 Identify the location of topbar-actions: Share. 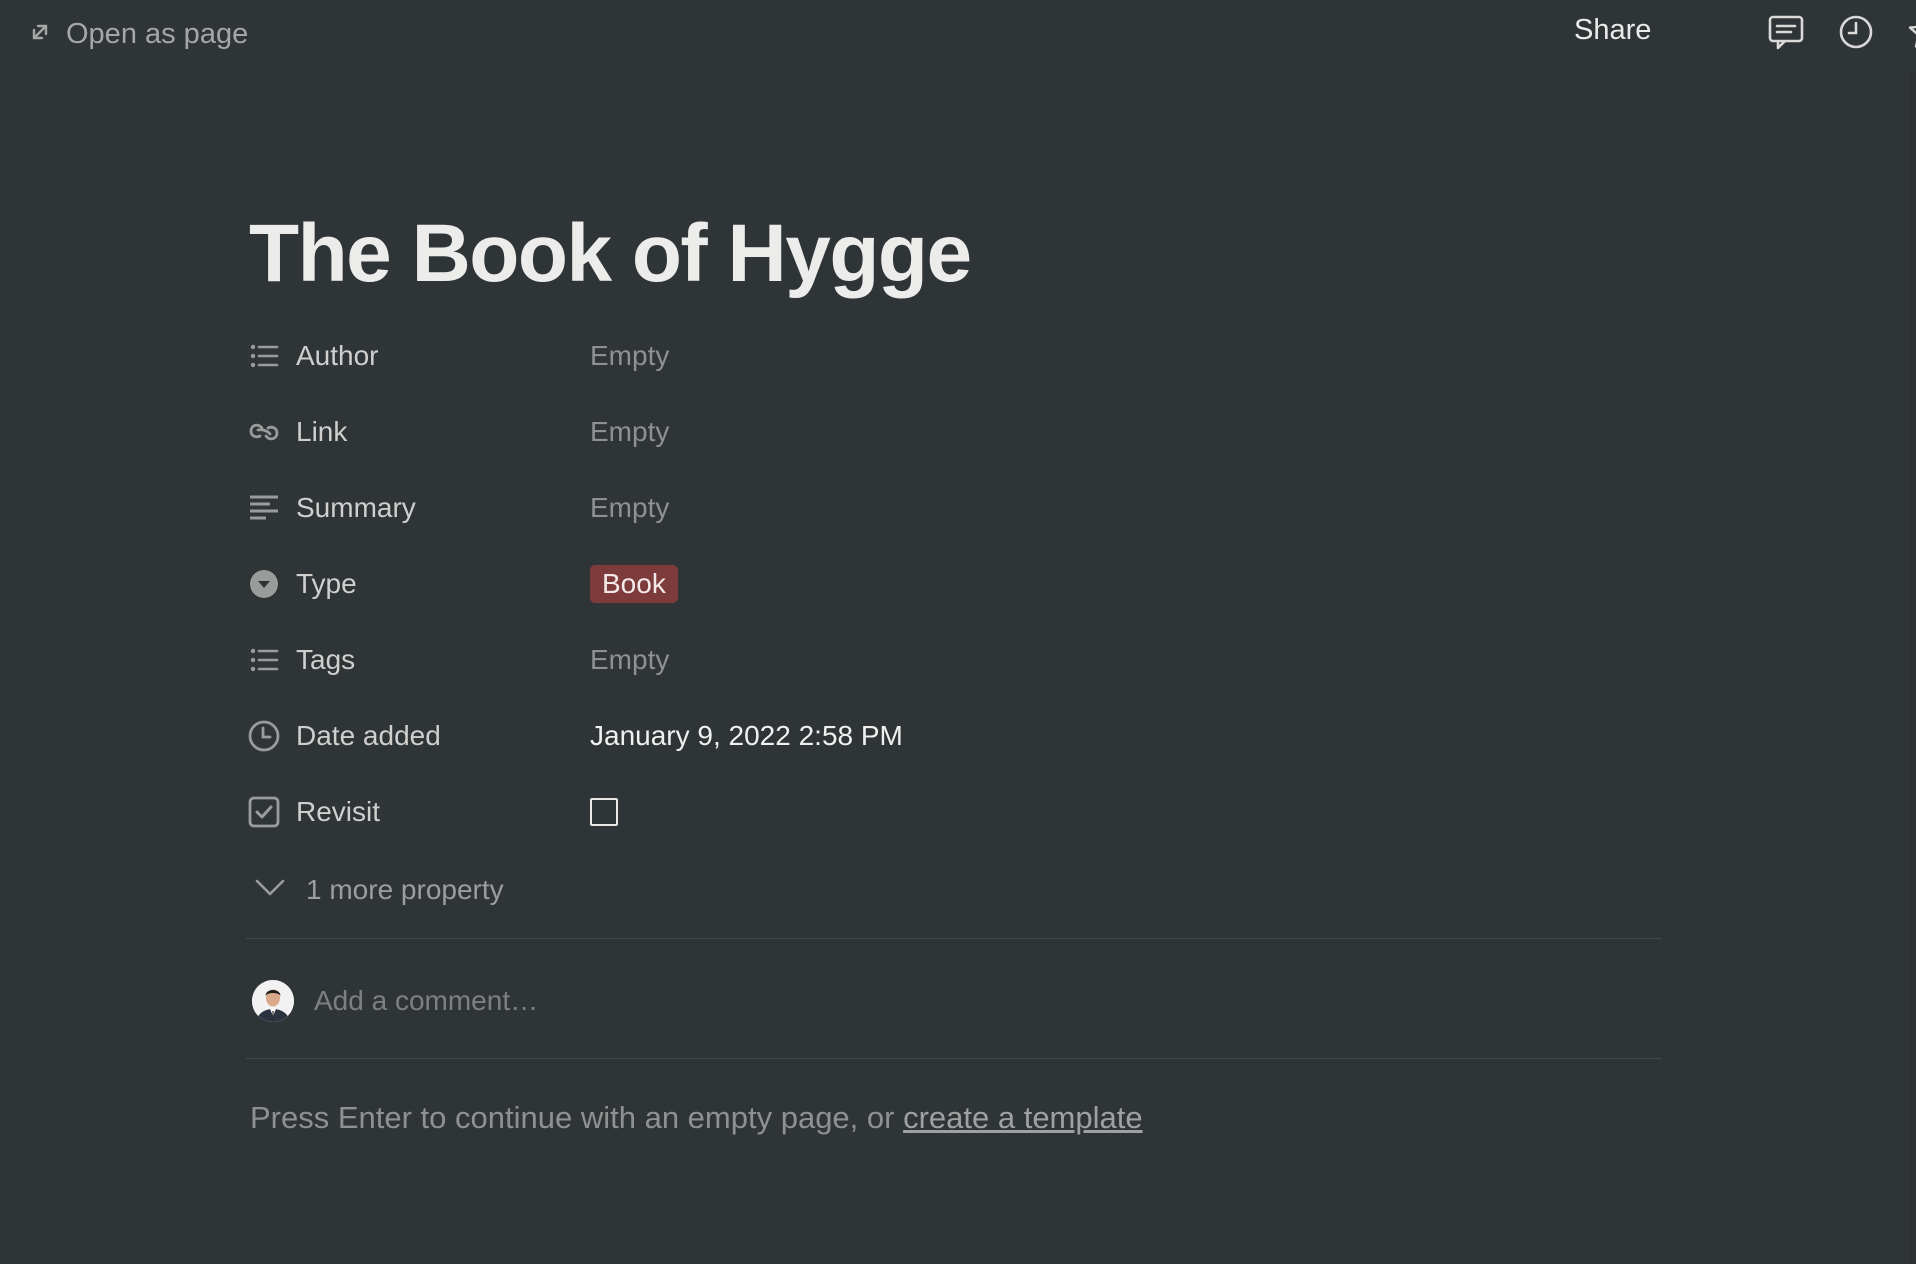
(1716, 32).